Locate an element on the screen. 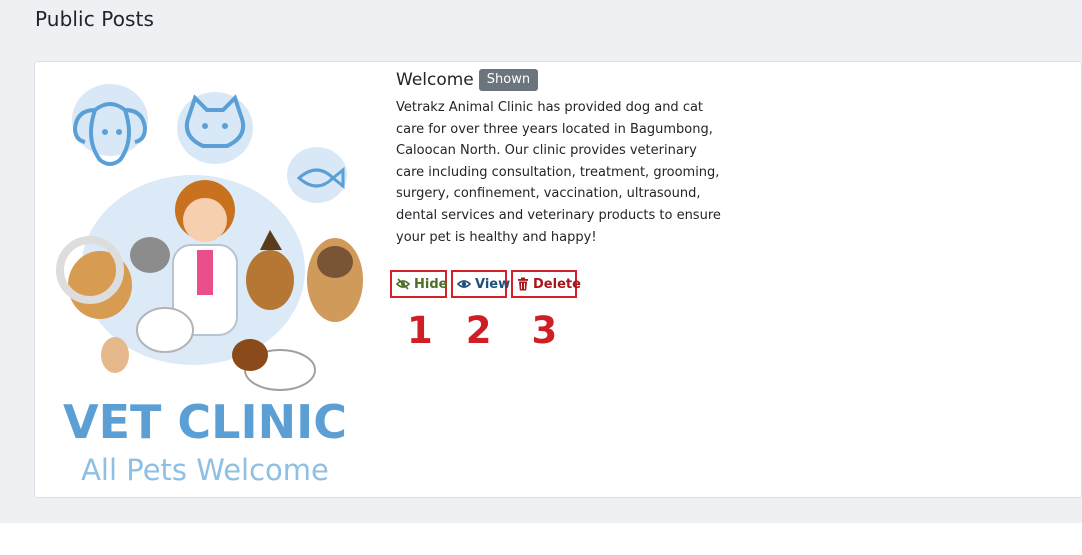 The height and width of the screenshot is (555, 1082). step-annotations: 1 2 3 is located at coordinates (482, 330).